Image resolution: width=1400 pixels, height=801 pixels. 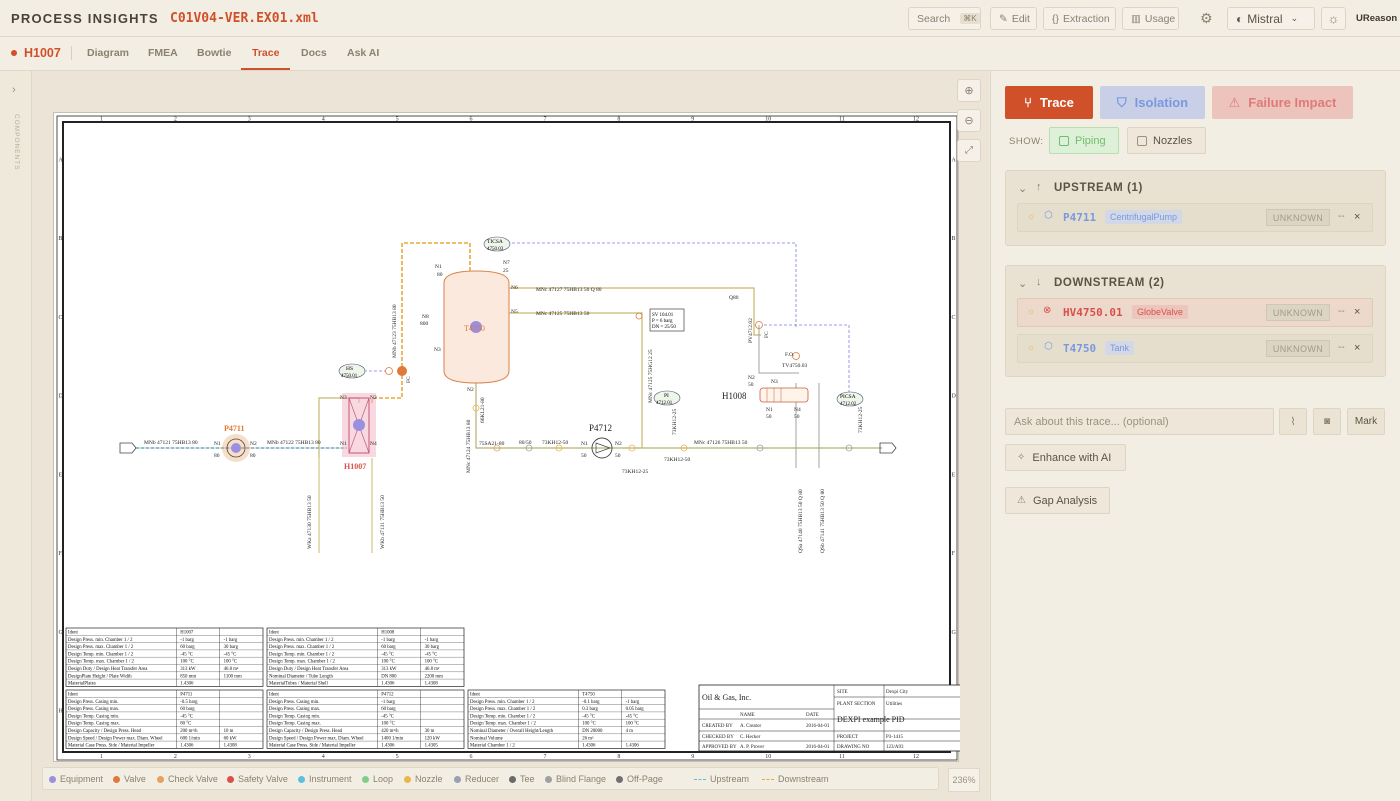 What do you see at coordinates (1327, 421) in the screenshot?
I see `screenshot-button: ◙` at bounding box center [1327, 421].